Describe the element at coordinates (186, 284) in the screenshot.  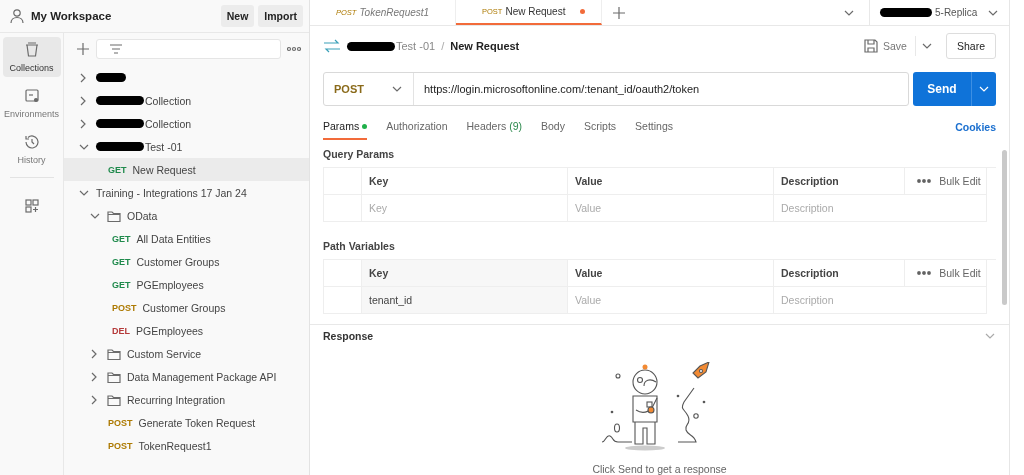
I see `request-item: GET PGEmployees` at that location.